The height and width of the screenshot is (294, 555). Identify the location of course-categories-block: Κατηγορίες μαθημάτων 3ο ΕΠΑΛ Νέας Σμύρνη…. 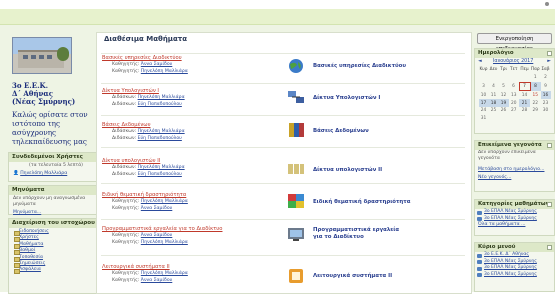
(514, 217).